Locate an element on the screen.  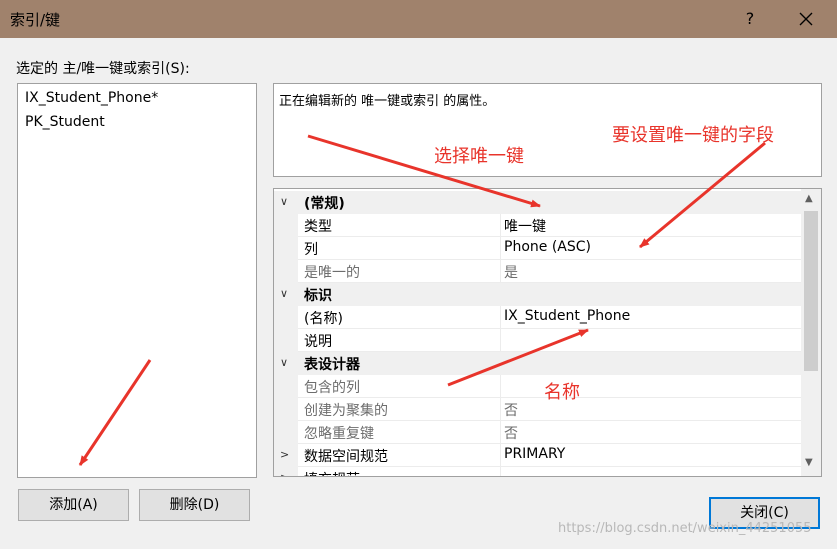
grid-property-row: 说明 is located at coordinates (537, 340).